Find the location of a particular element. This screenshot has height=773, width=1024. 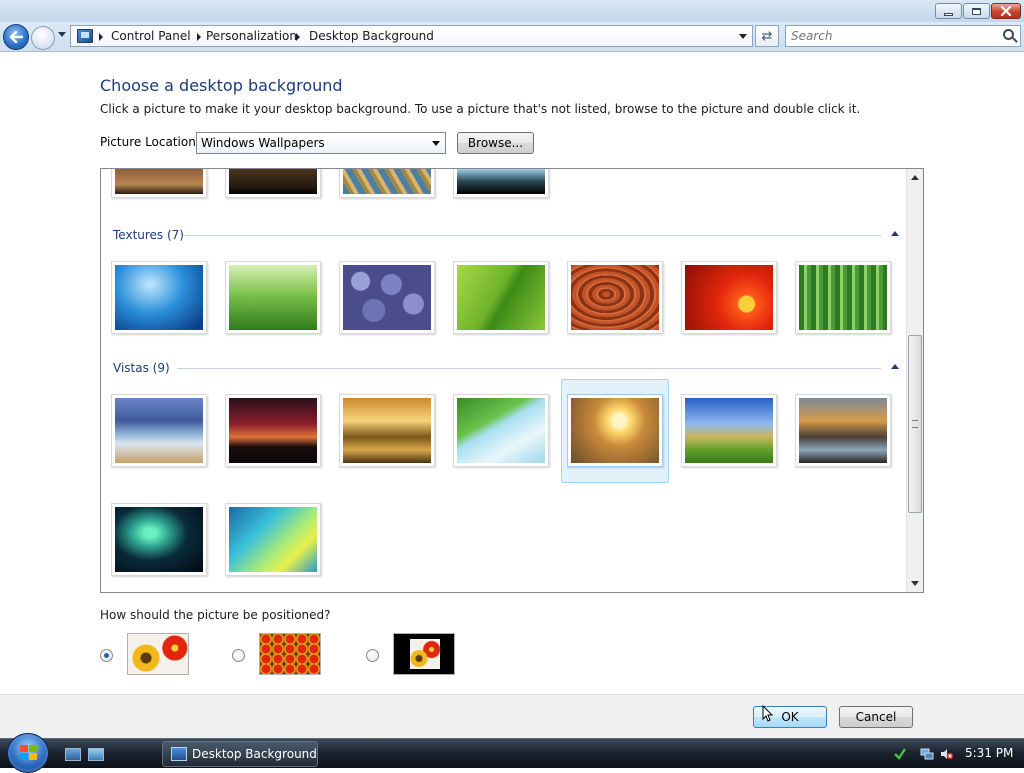

security-check-icon is located at coordinates (900, 754).